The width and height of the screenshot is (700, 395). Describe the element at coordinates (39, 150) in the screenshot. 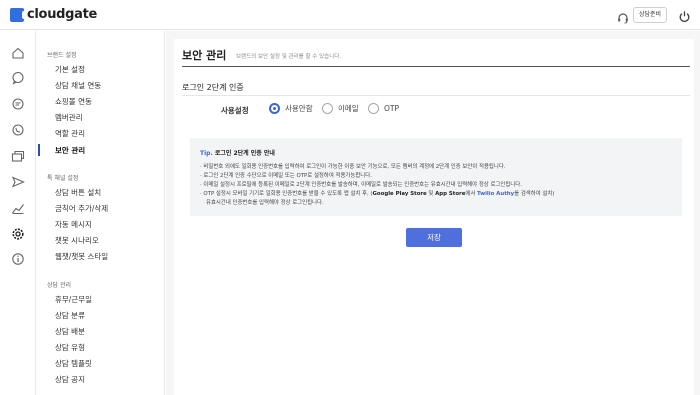

I see `active-indicator` at that location.